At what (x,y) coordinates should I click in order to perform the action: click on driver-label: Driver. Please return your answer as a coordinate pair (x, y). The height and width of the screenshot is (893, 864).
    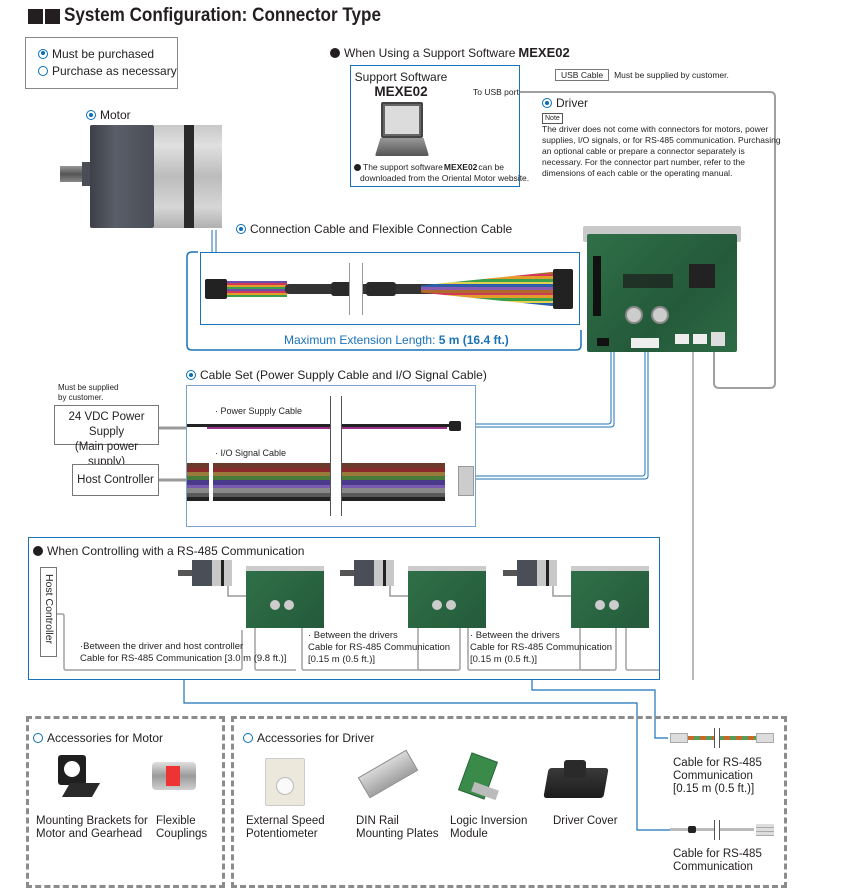
    Looking at the image, I should click on (565, 103).